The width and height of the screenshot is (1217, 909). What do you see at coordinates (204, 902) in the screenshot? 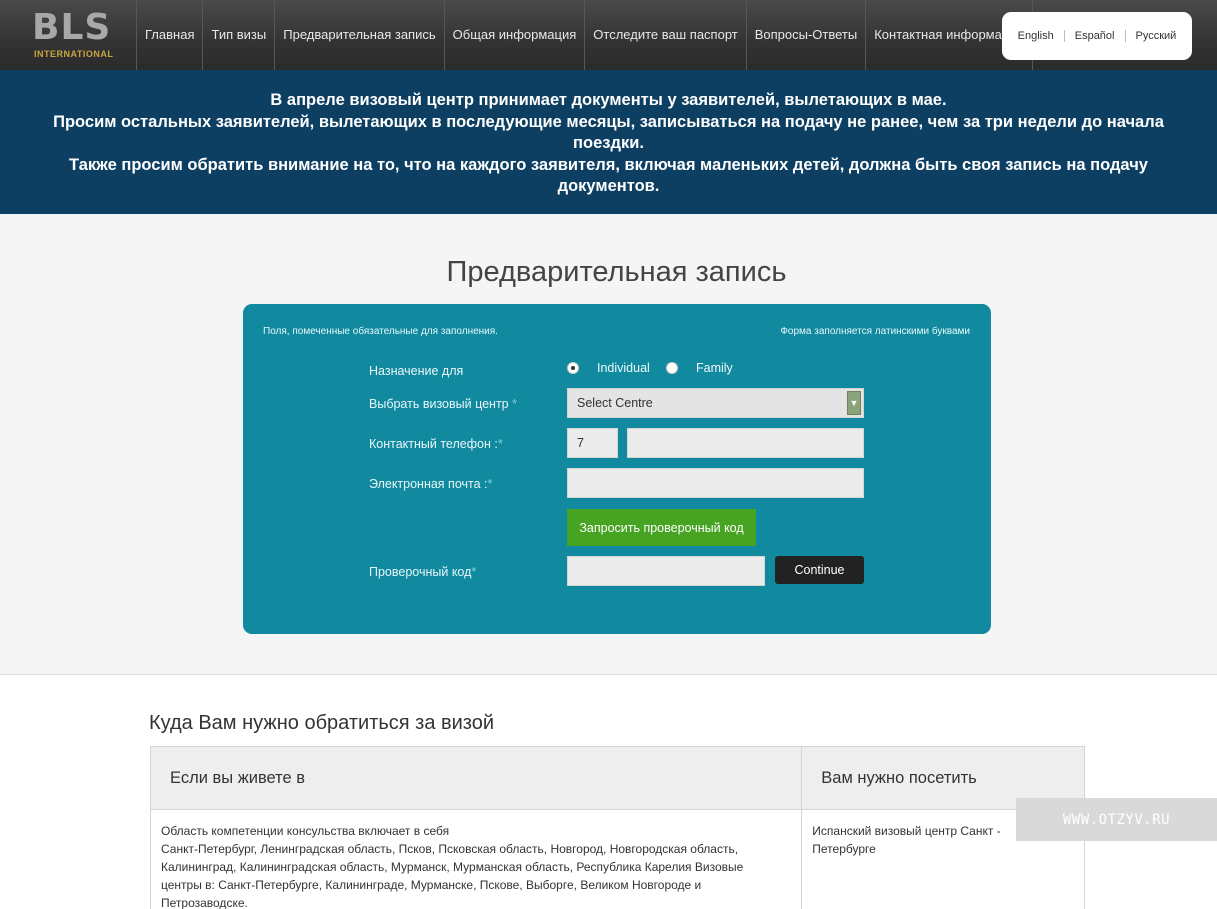
I see `cell-text-line: Петрозаводске.` at bounding box center [204, 902].